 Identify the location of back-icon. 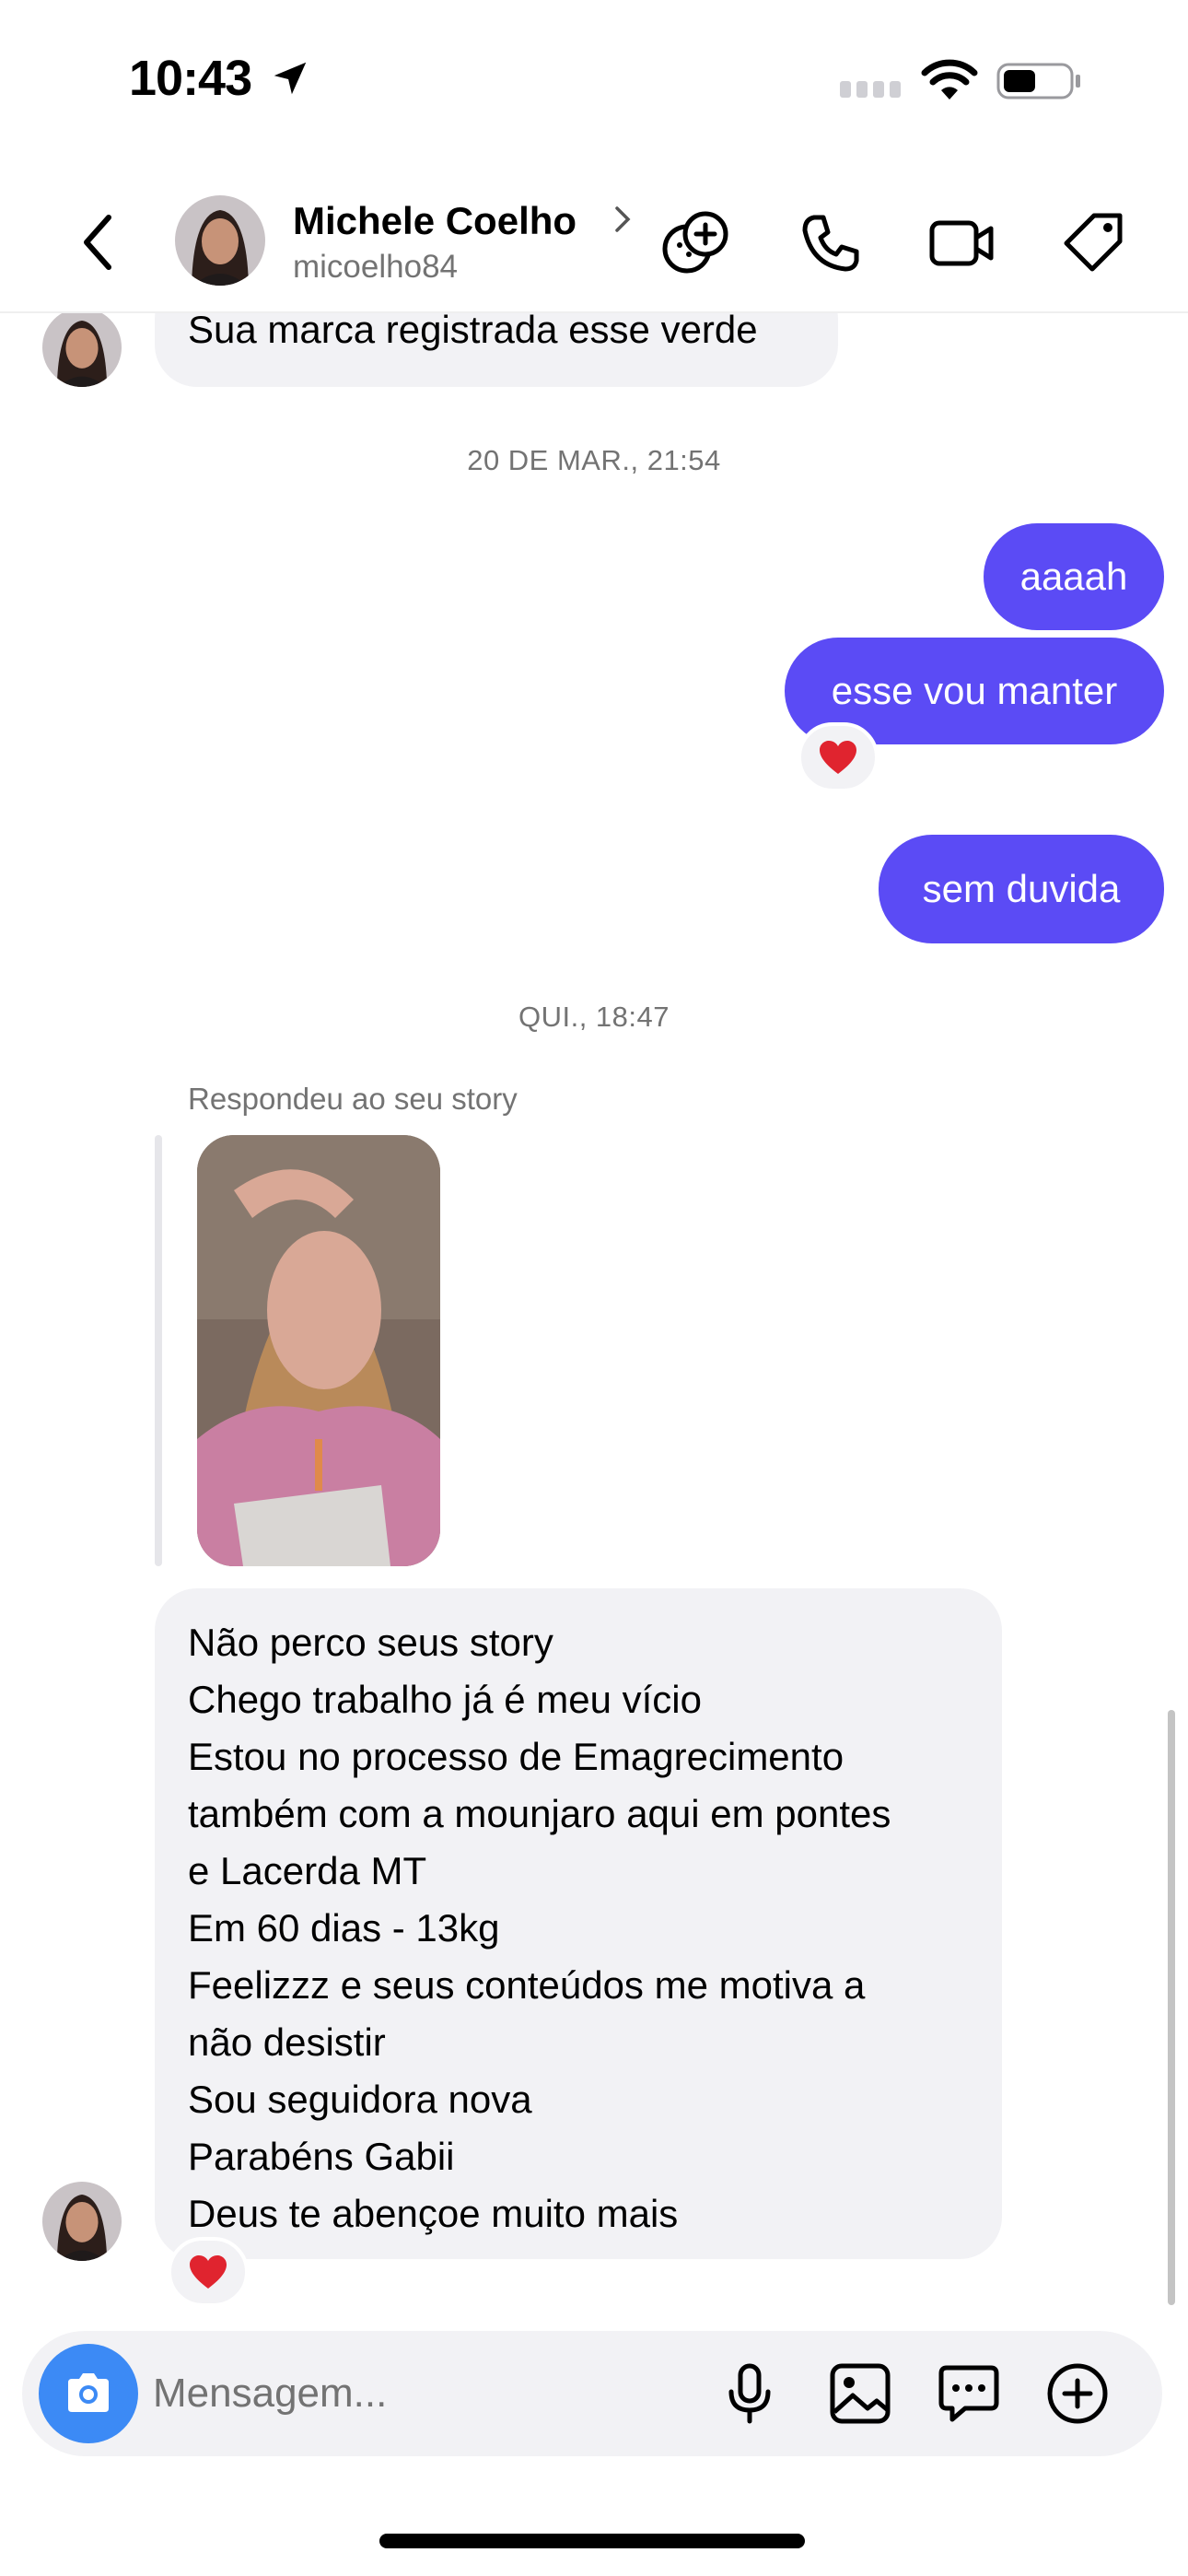
(98, 243).